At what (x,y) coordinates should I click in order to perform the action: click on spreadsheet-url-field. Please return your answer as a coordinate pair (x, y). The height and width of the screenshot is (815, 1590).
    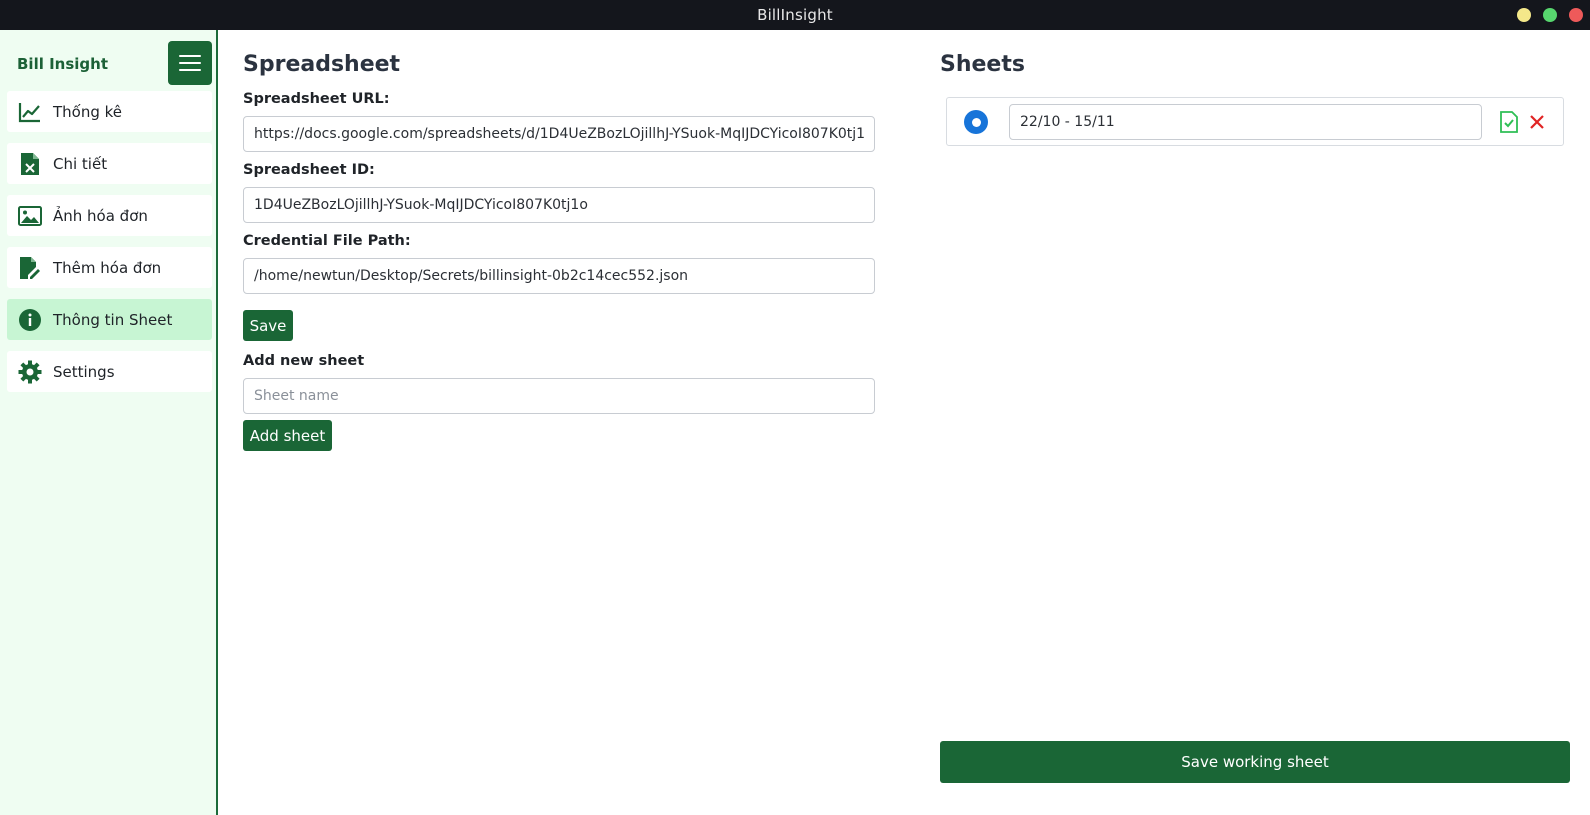
    Looking at the image, I should click on (559, 134).